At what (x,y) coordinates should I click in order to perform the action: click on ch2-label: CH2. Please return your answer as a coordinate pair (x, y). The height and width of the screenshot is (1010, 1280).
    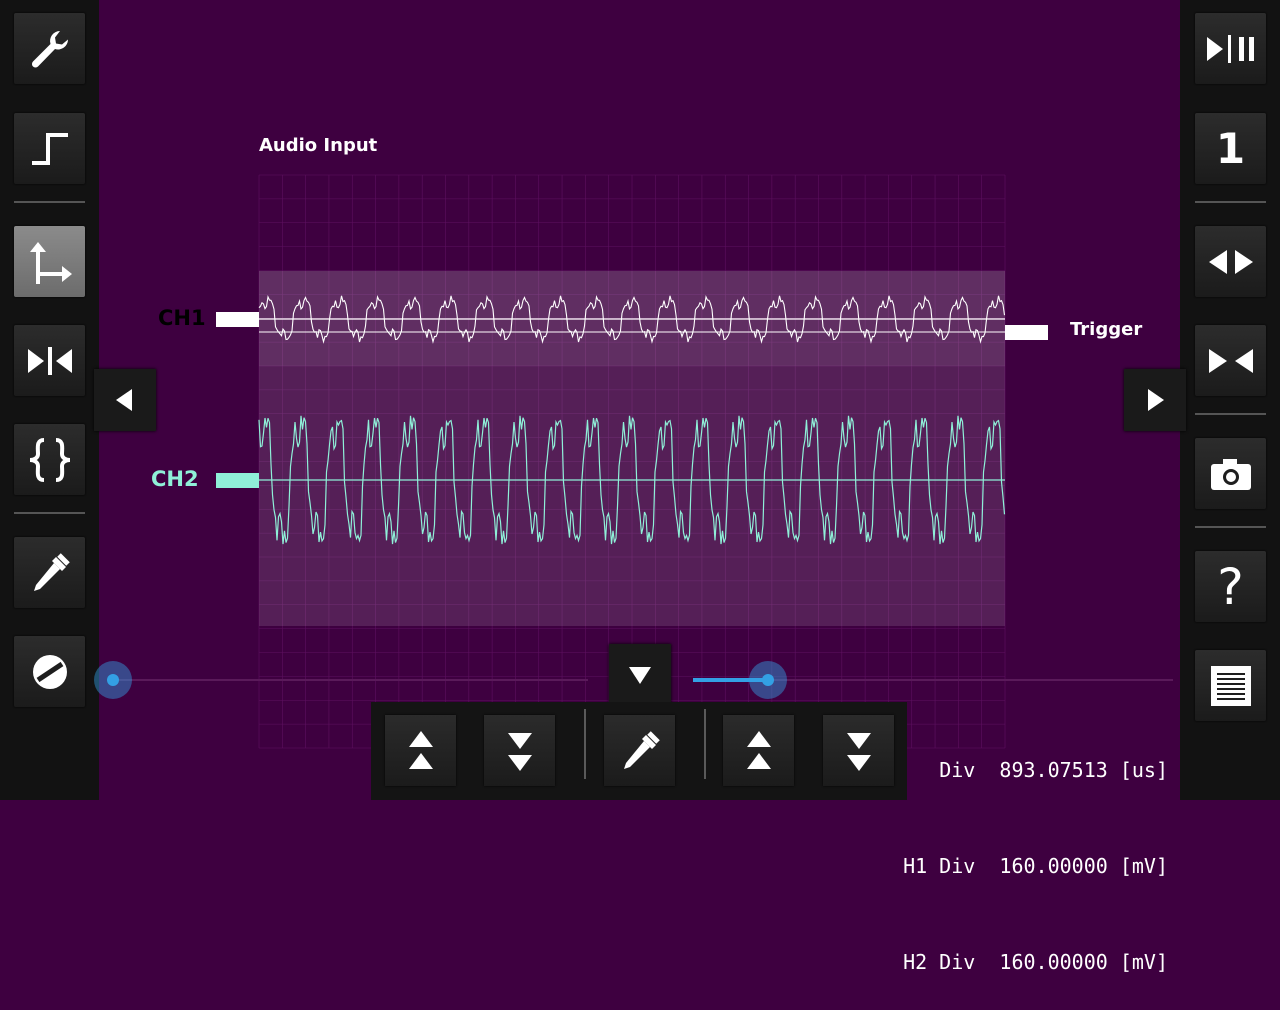
    Looking at the image, I should click on (175, 479).